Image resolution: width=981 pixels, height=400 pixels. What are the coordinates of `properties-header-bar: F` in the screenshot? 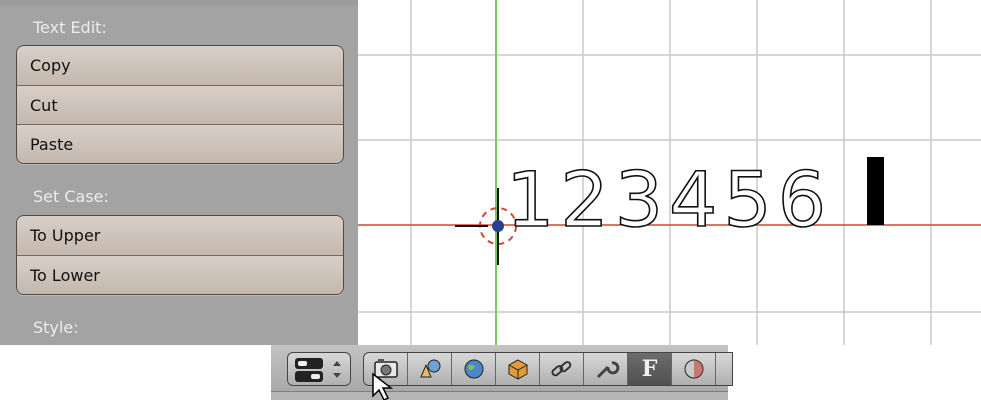 It's located at (502, 368).